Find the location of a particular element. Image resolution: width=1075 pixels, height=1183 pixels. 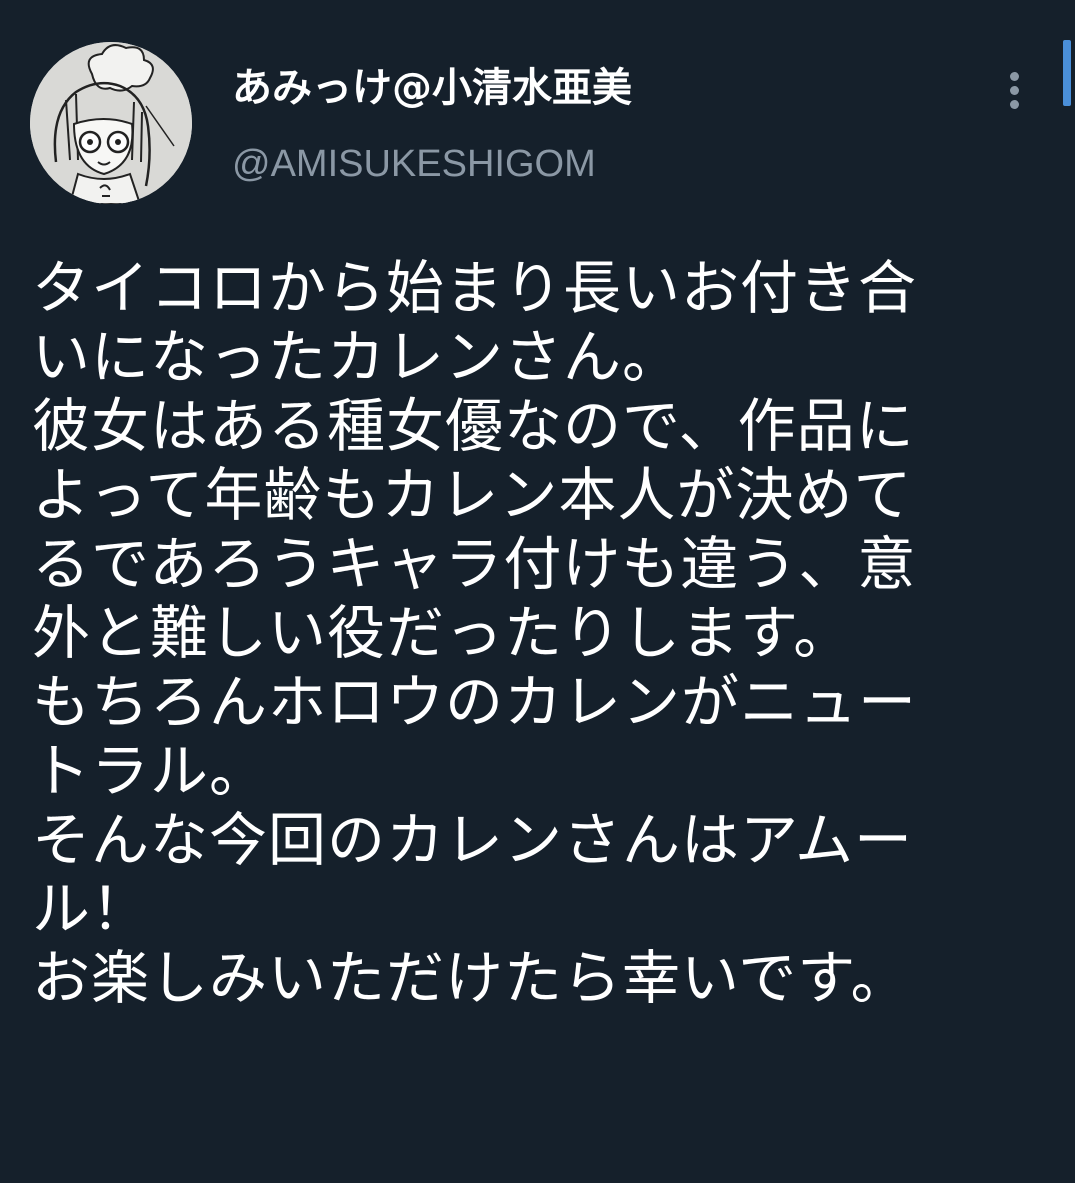

tweet-text-line: そんな今回のカレンさんはアムー is located at coordinates (472, 840).